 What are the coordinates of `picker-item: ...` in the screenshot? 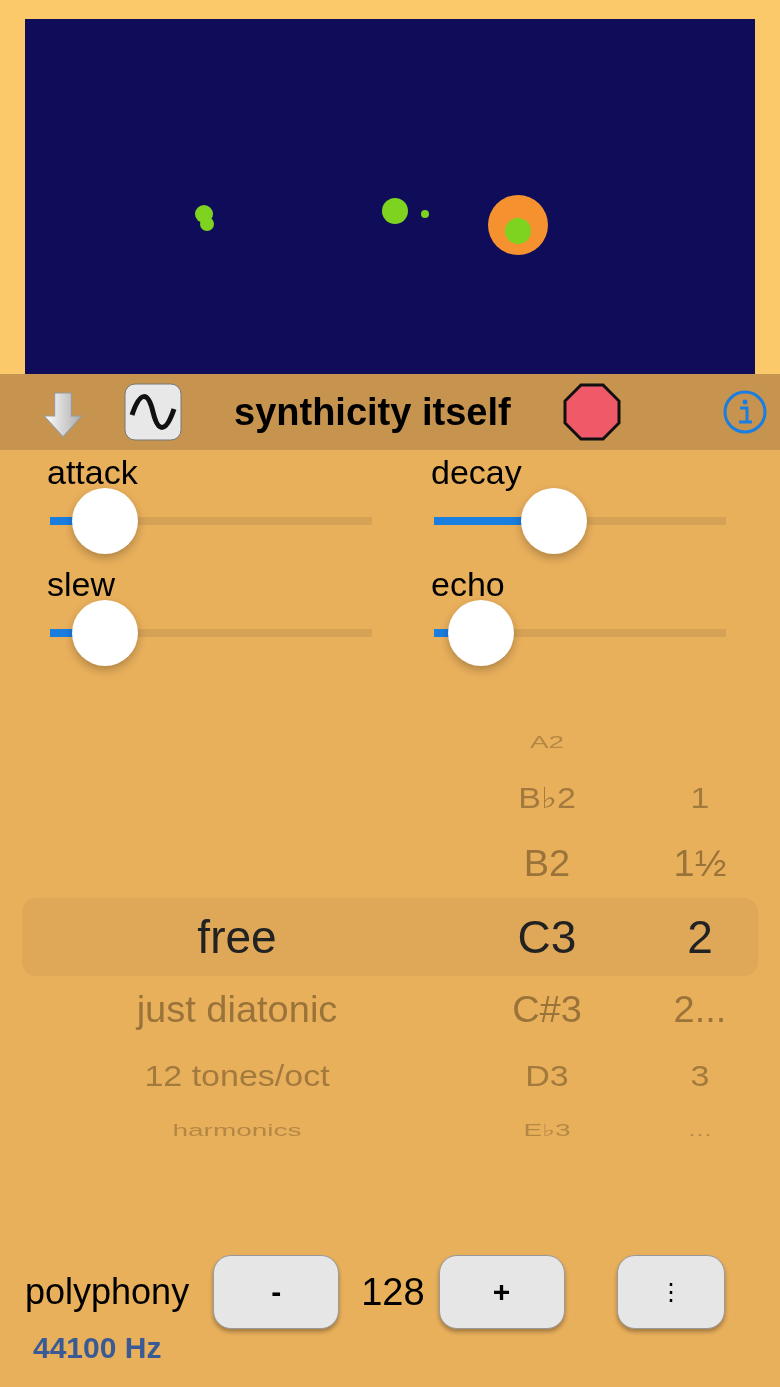 It's located at (700, 1131).